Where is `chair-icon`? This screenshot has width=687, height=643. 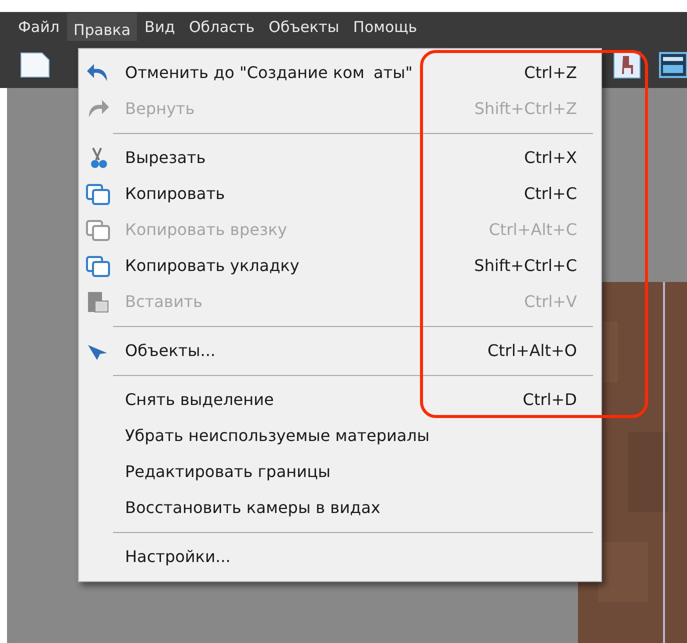 chair-icon is located at coordinates (627, 65).